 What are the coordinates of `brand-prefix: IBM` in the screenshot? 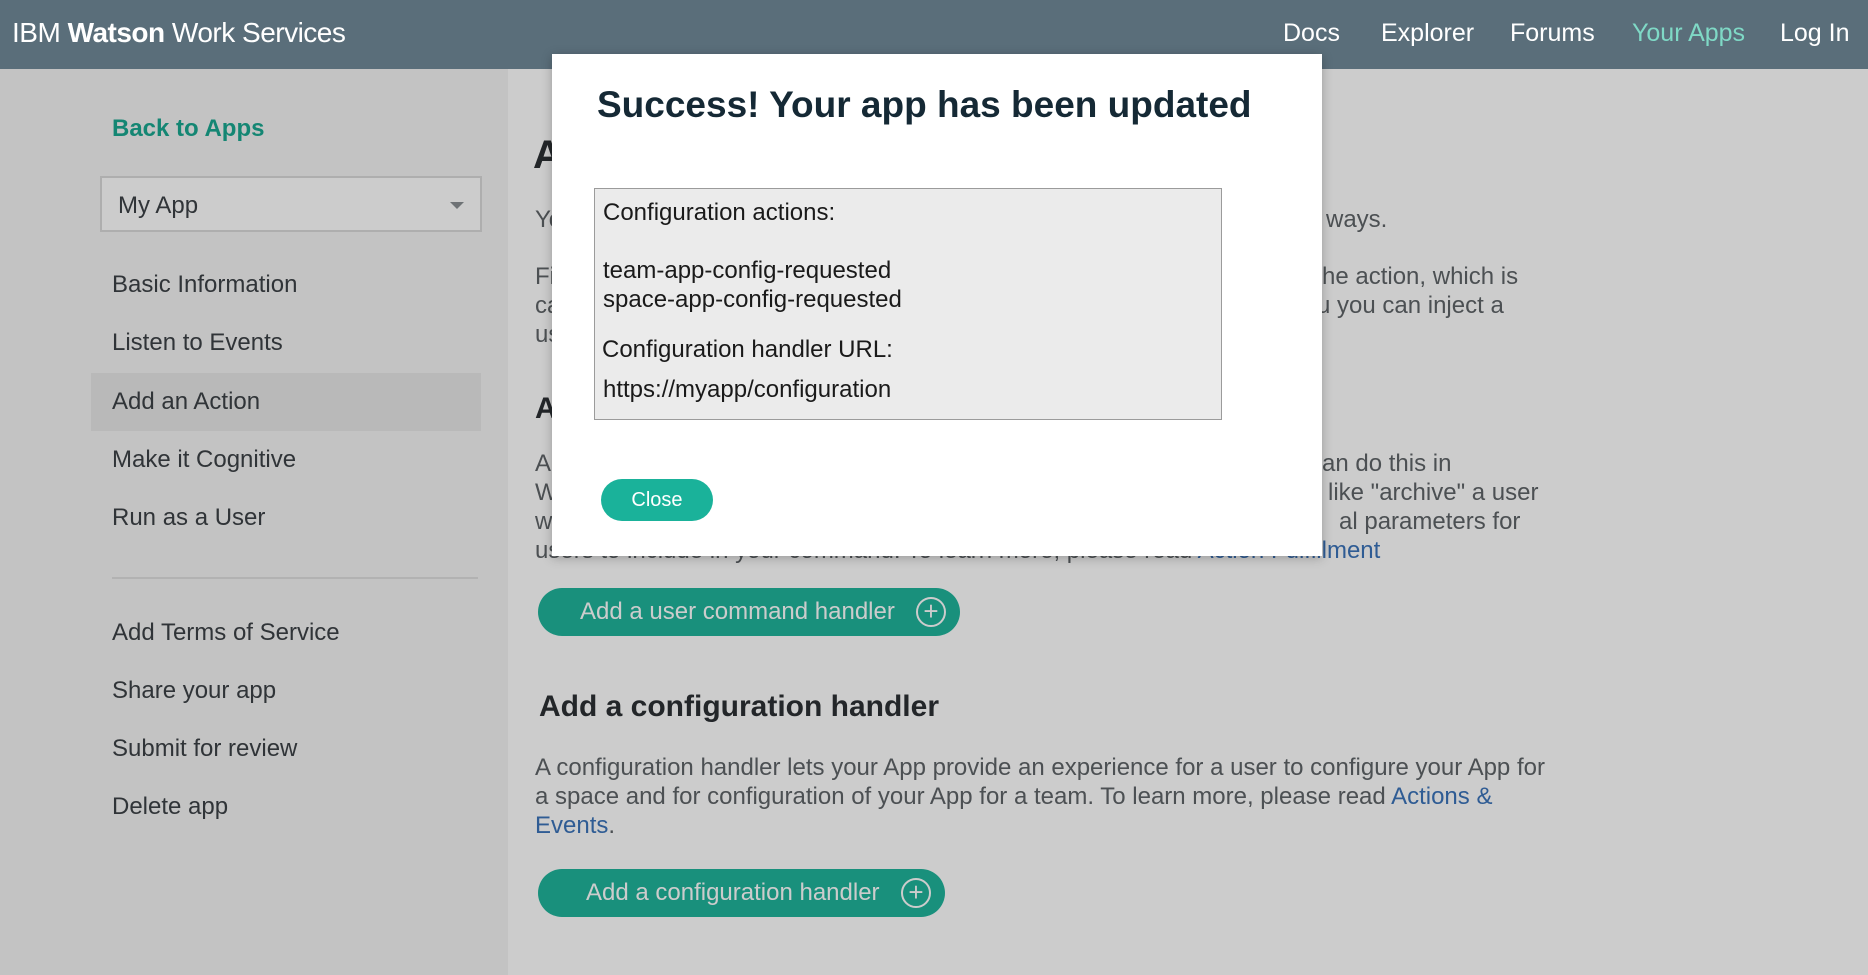 It's located at (36, 32).